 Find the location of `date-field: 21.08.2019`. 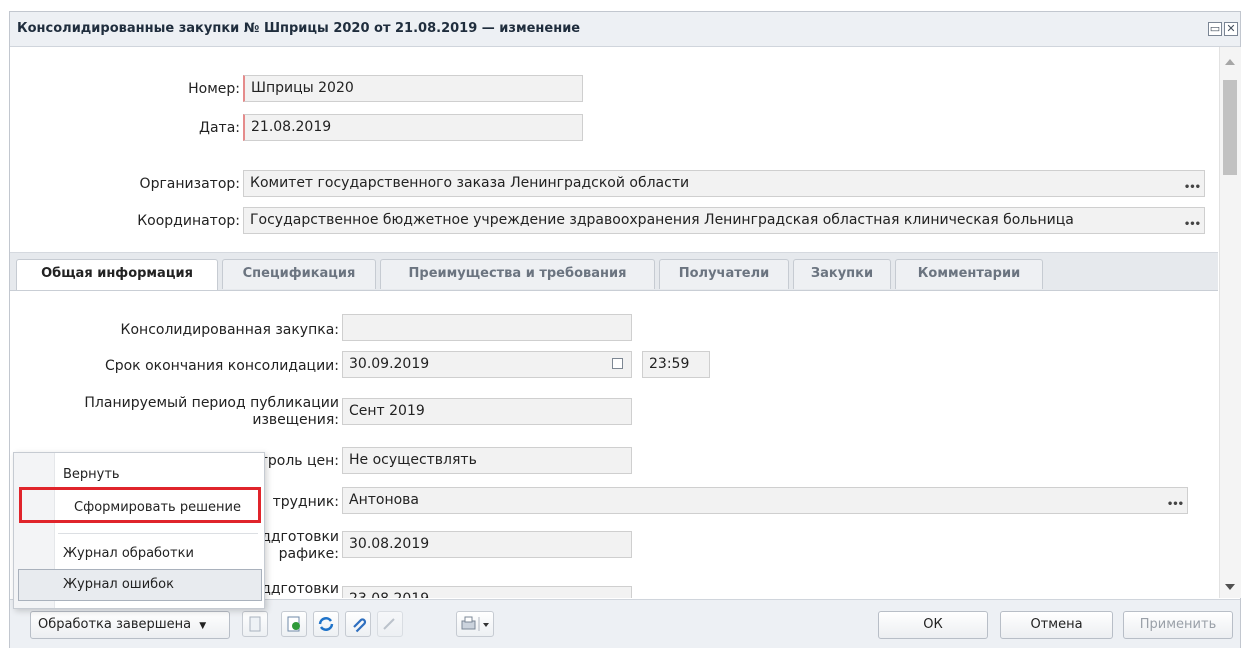

date-field: 21.08.2019 is located at coordinates (413, 127).